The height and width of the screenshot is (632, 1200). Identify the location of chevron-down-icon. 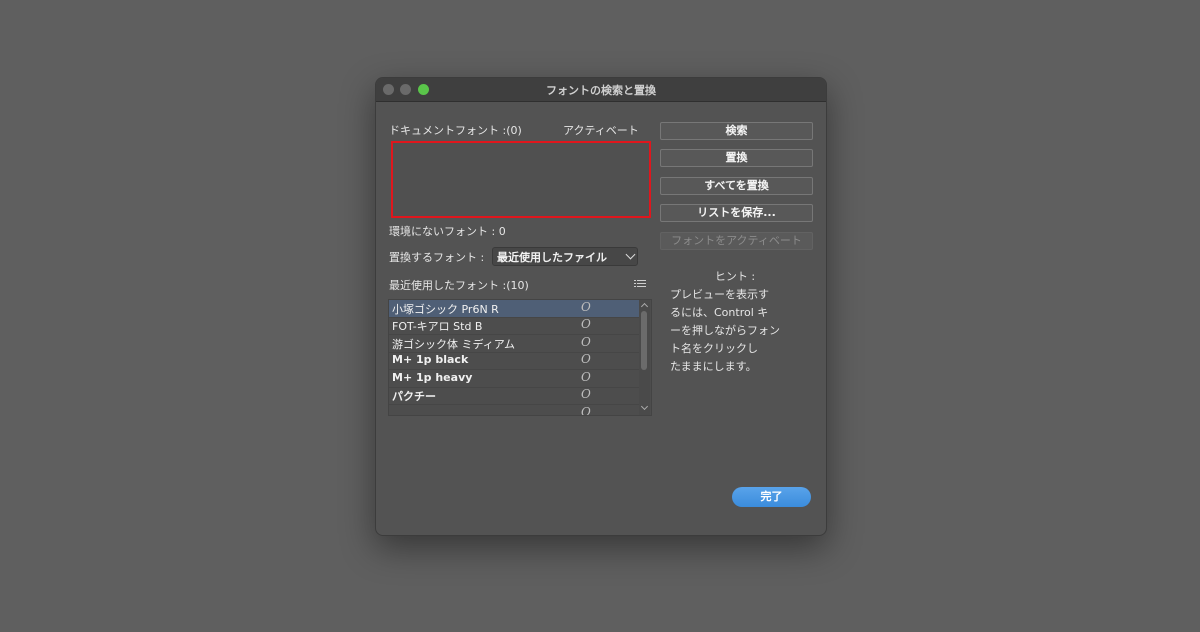
(630, 254).